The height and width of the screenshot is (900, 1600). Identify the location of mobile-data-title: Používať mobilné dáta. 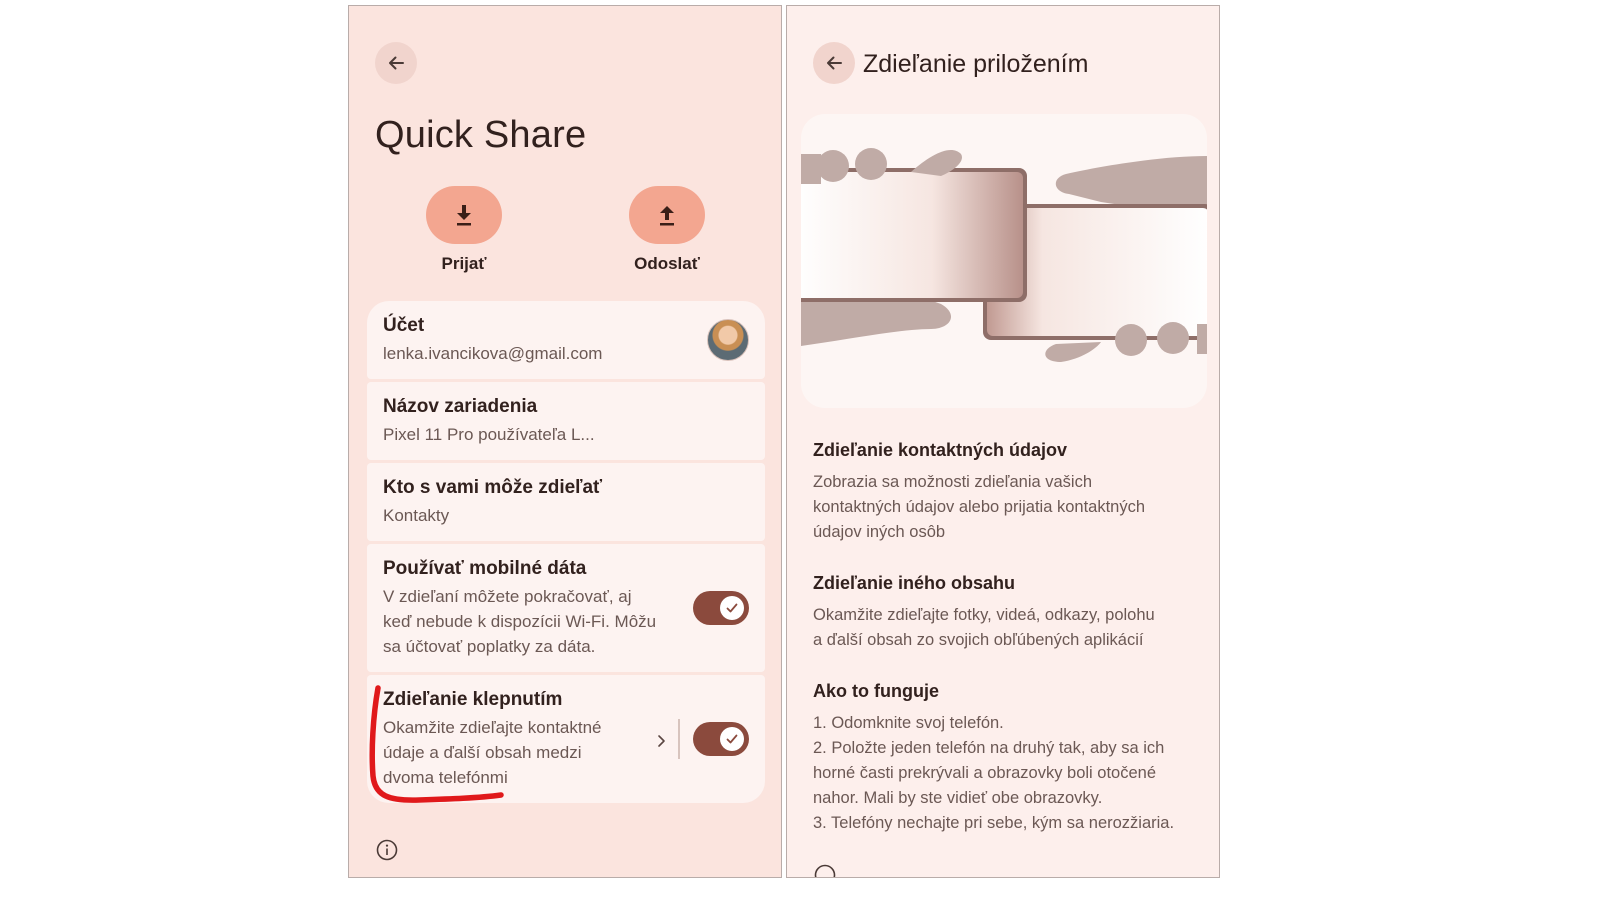
(485, 568).